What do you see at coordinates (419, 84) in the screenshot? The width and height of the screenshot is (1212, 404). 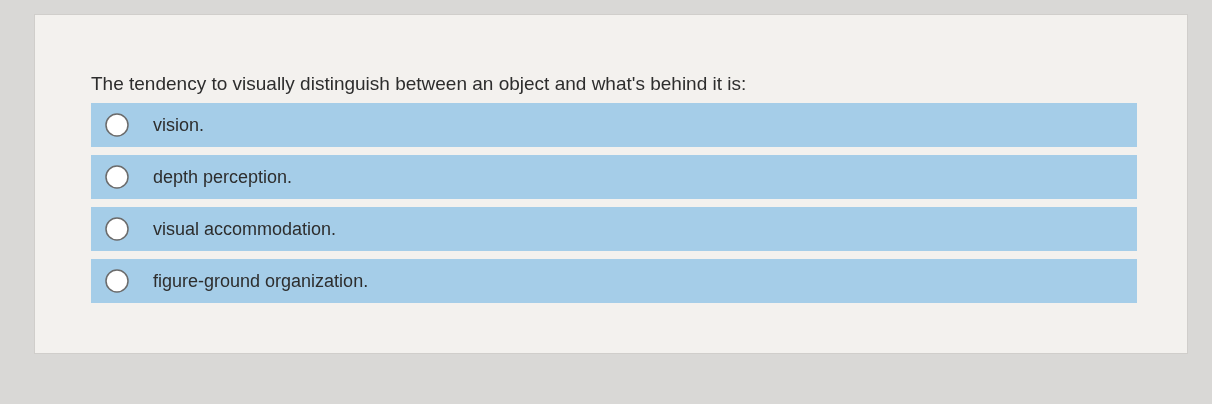 I see `question-text: The tendency to visually distinguish between an object and what's behind it is:` at bounding box center [419, 84].